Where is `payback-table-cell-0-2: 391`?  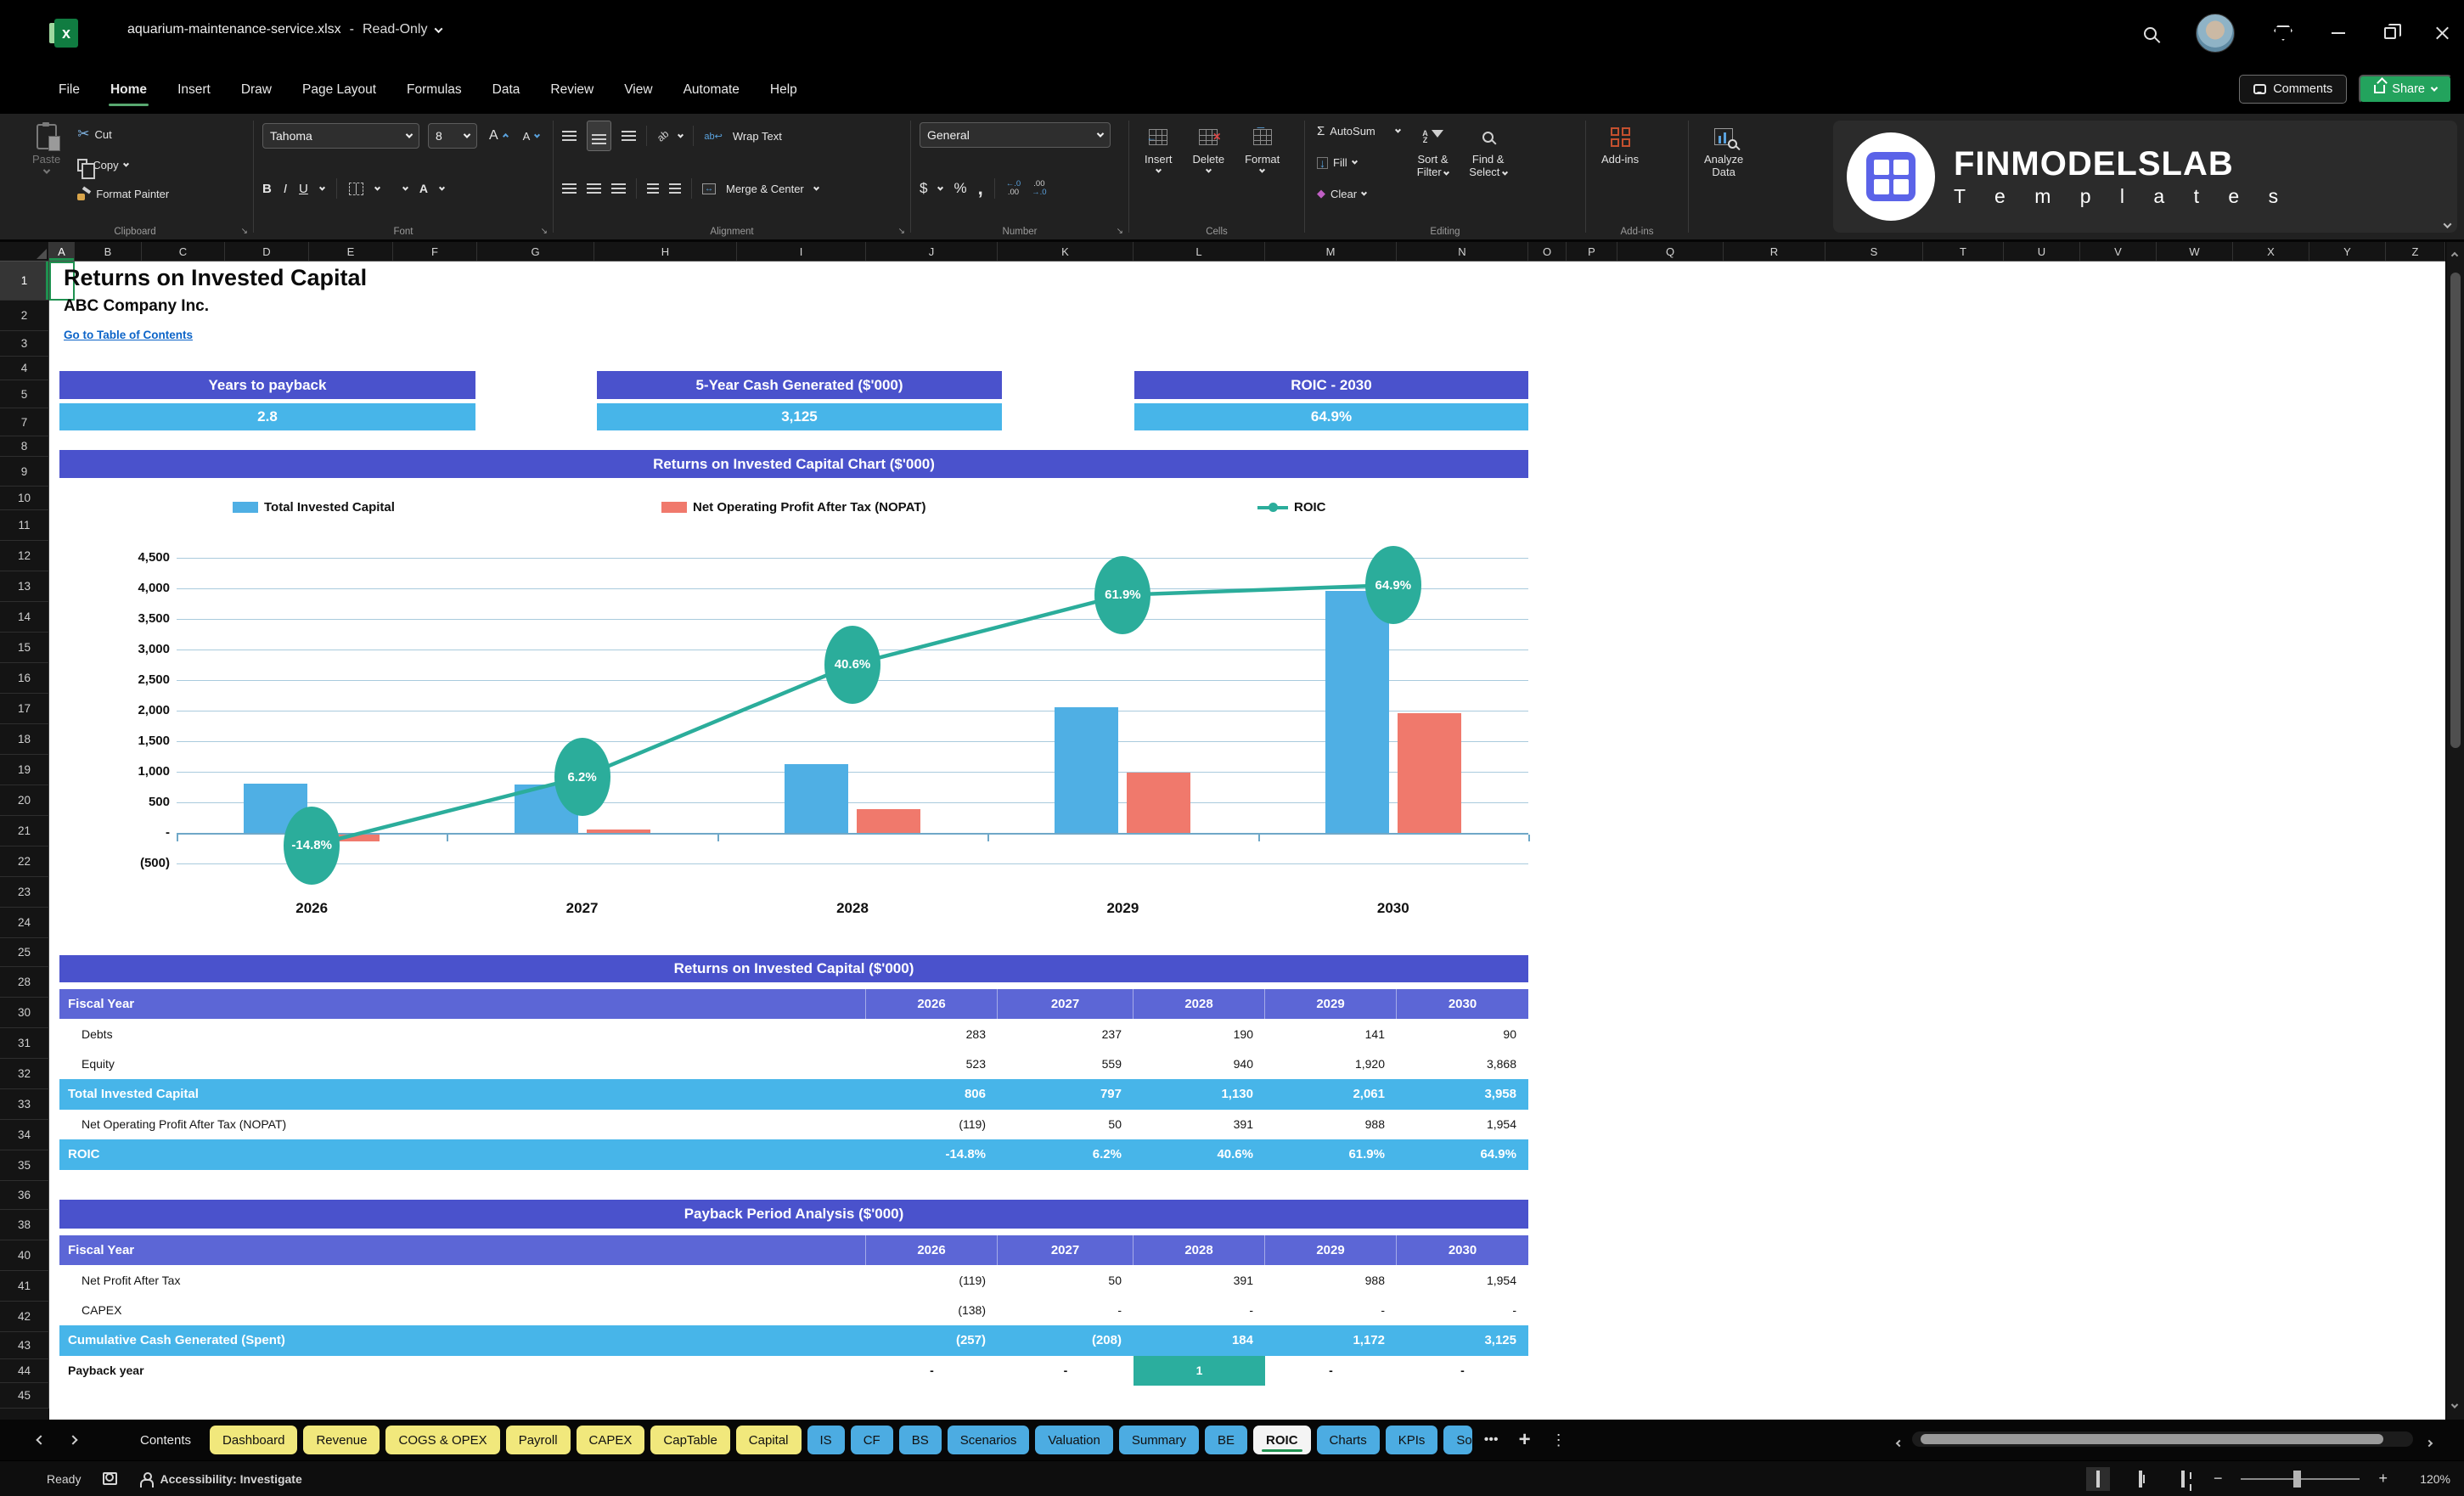 payback-table-cell-0-2: 391 is located at coordinates (1199, 1280).